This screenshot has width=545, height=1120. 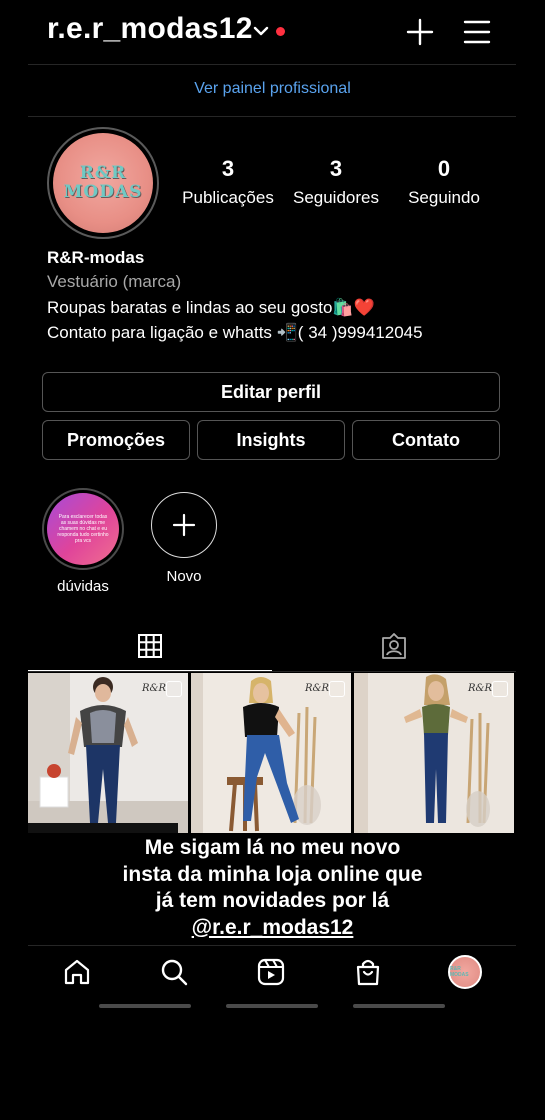 I want to click on nav-shop, so click(x=368, y=972).